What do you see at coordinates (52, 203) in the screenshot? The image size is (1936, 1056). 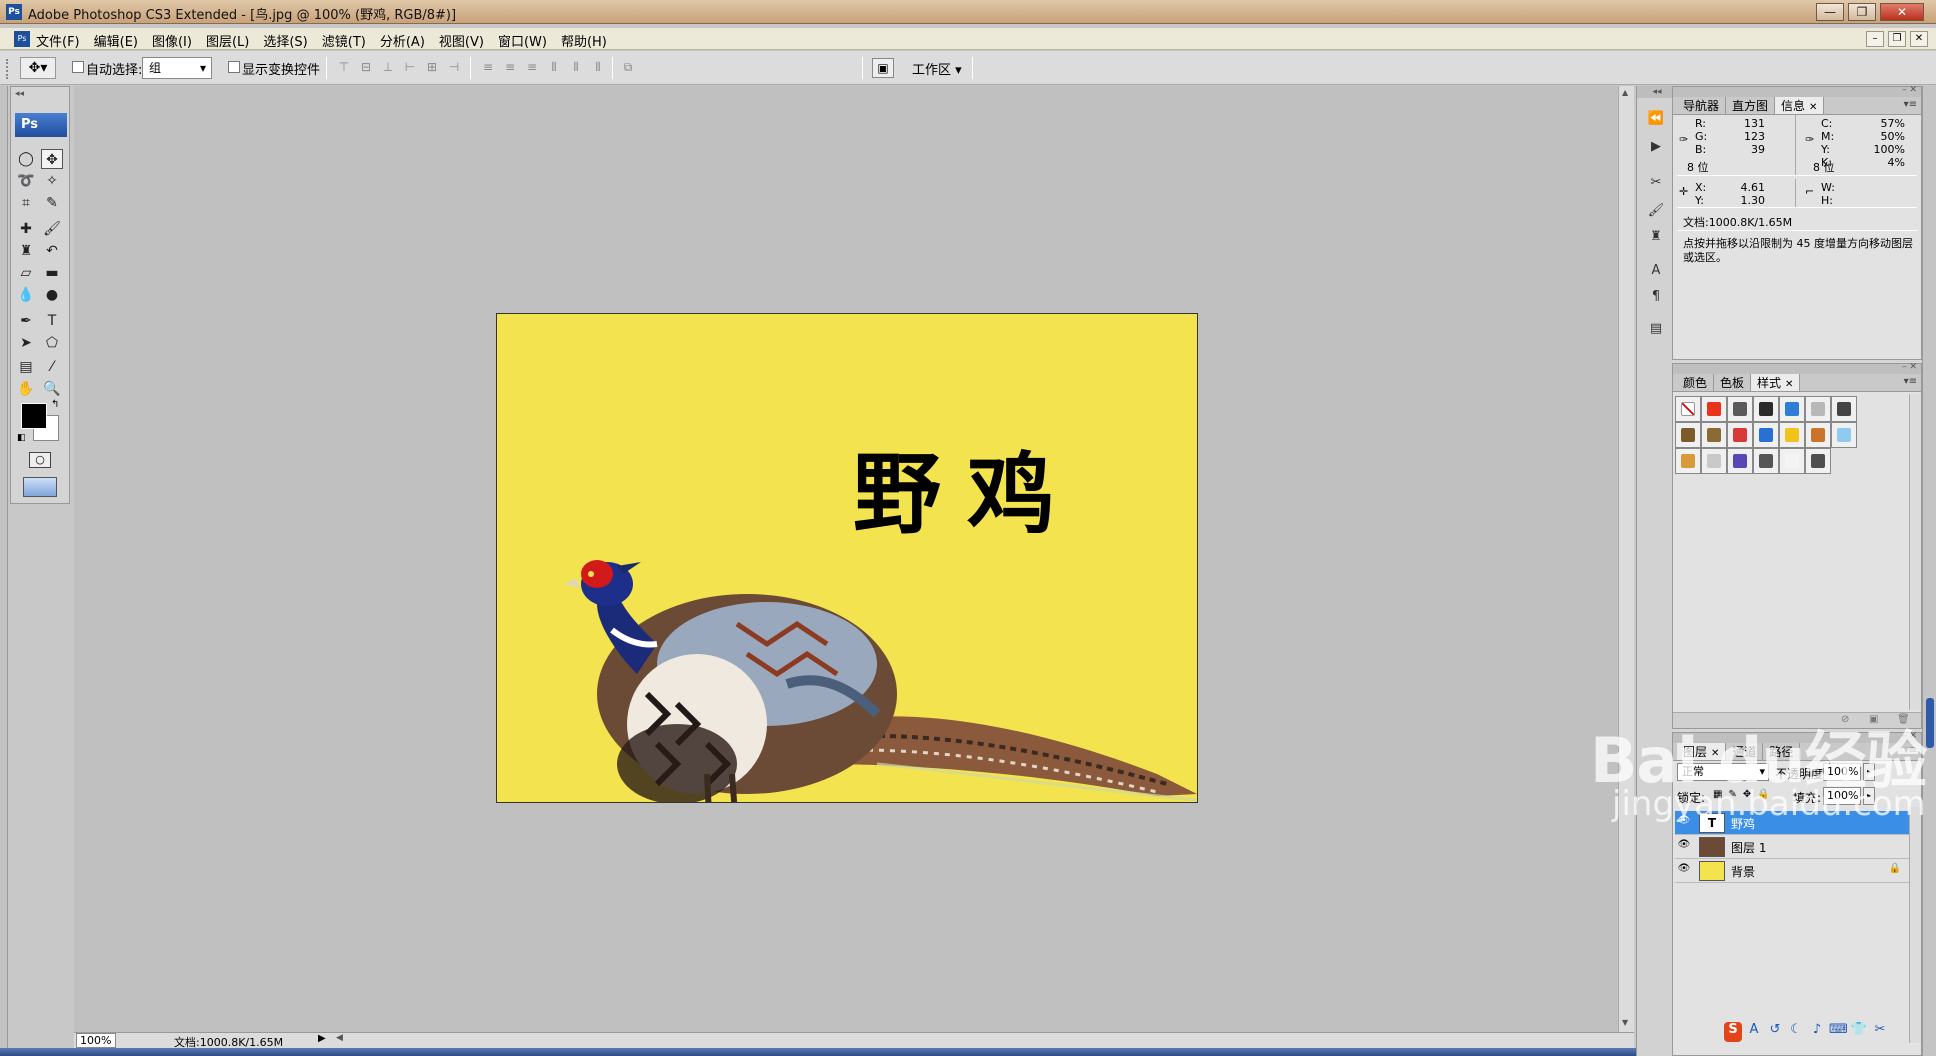 I see `slice-tool-icon: ✎` at bounding box center [52, 203].